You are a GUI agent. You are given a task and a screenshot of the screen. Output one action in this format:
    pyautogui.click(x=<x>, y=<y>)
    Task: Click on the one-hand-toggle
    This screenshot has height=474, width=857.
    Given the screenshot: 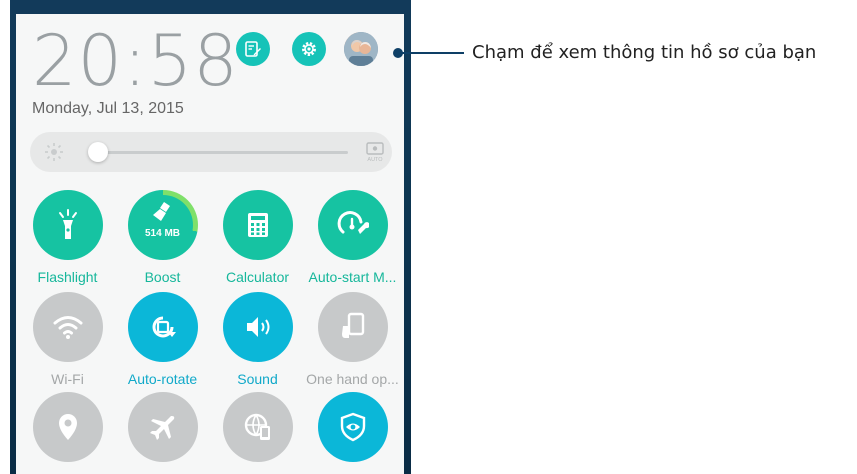 What is the action you would take?
    pyautogui.click(x=352, y=327)
    